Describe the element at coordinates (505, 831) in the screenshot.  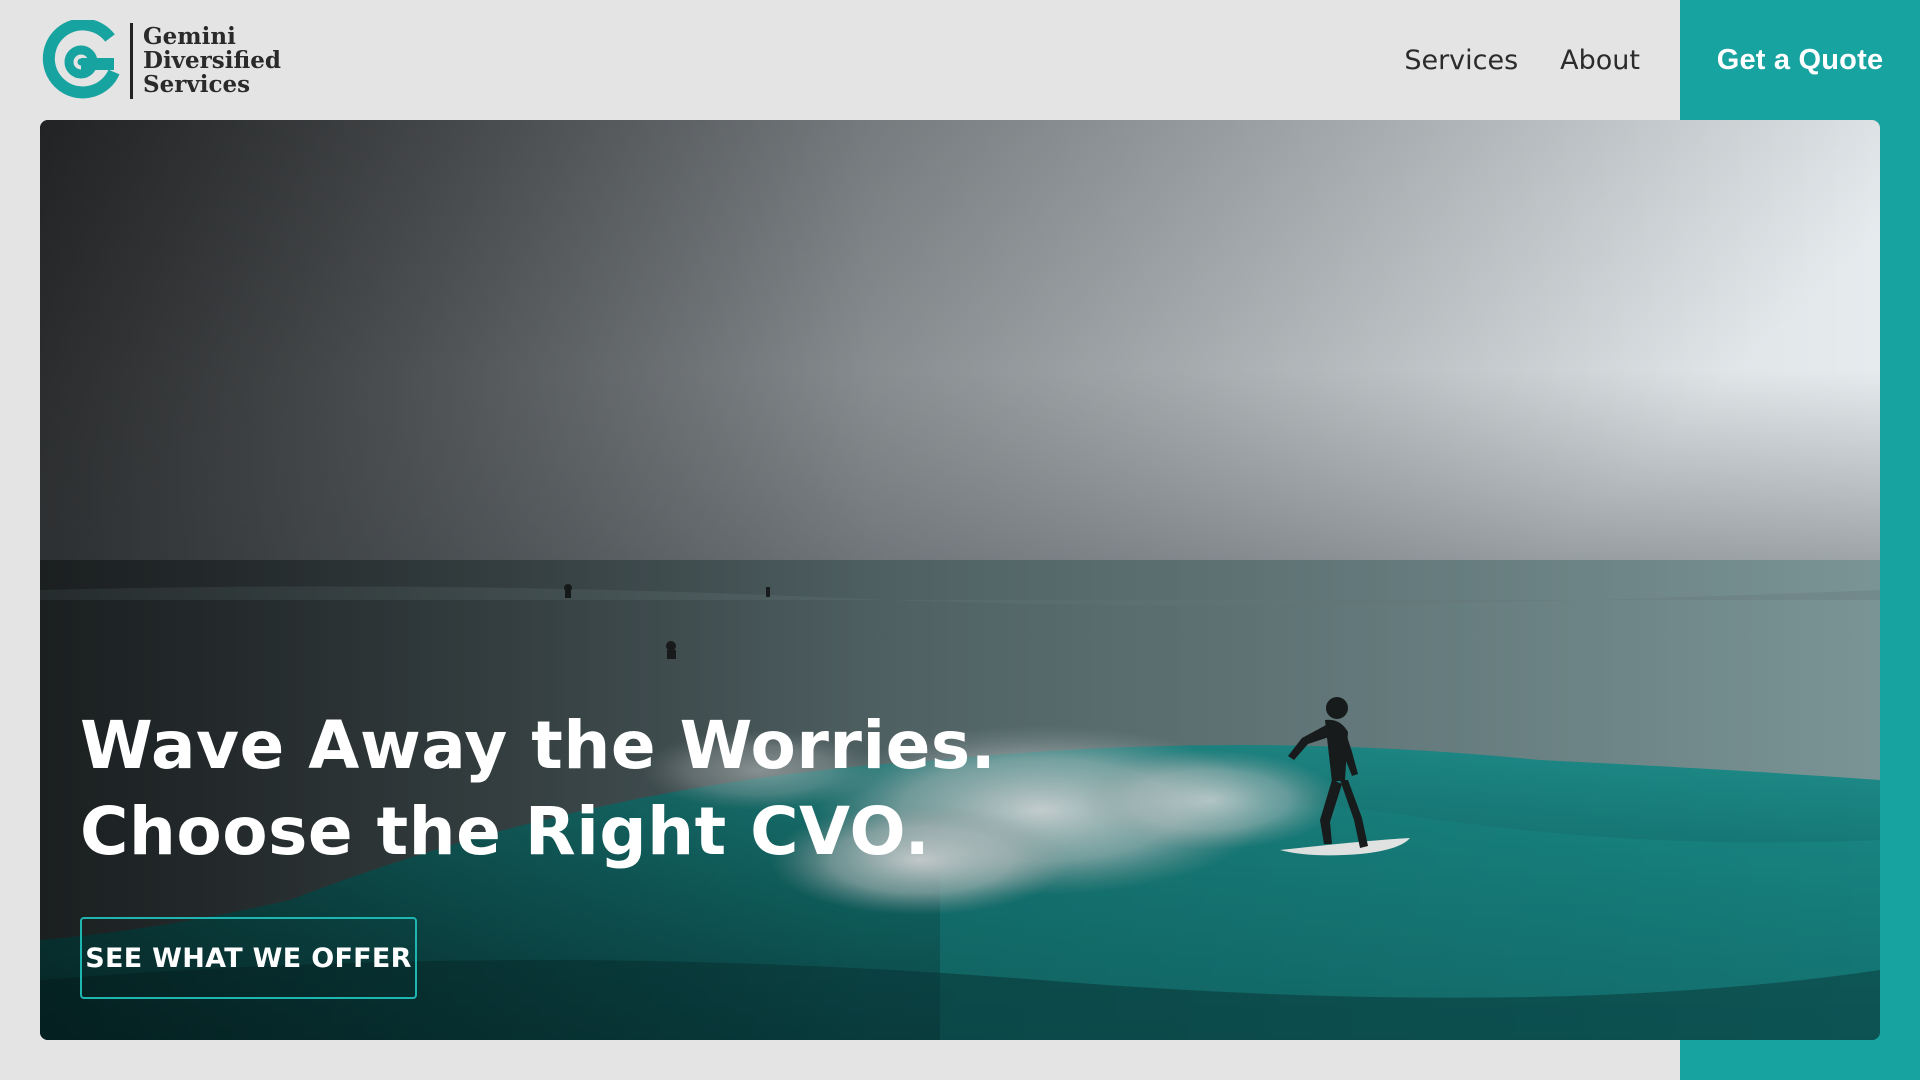
I see `hero-headline-line-2: Choose the Right CVO.` at that location.